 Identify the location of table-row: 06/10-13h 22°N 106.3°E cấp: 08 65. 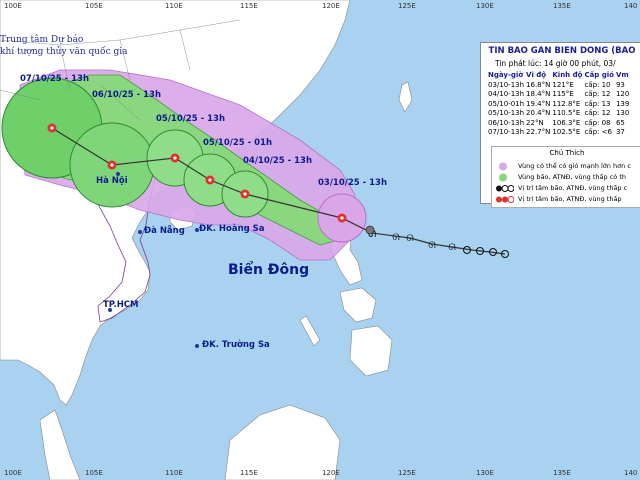
(558, 124).